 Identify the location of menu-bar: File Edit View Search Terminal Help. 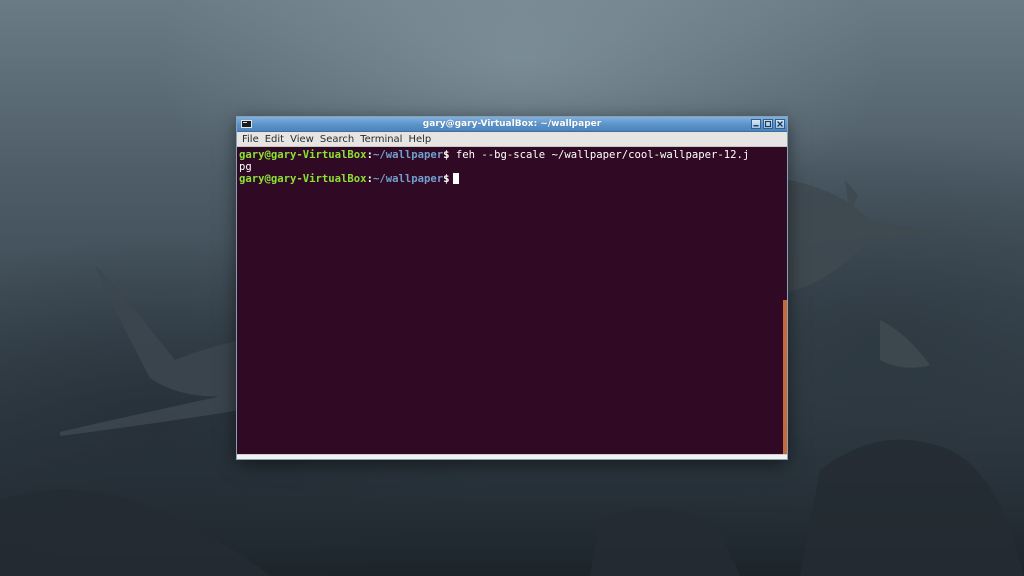
(512, 139).